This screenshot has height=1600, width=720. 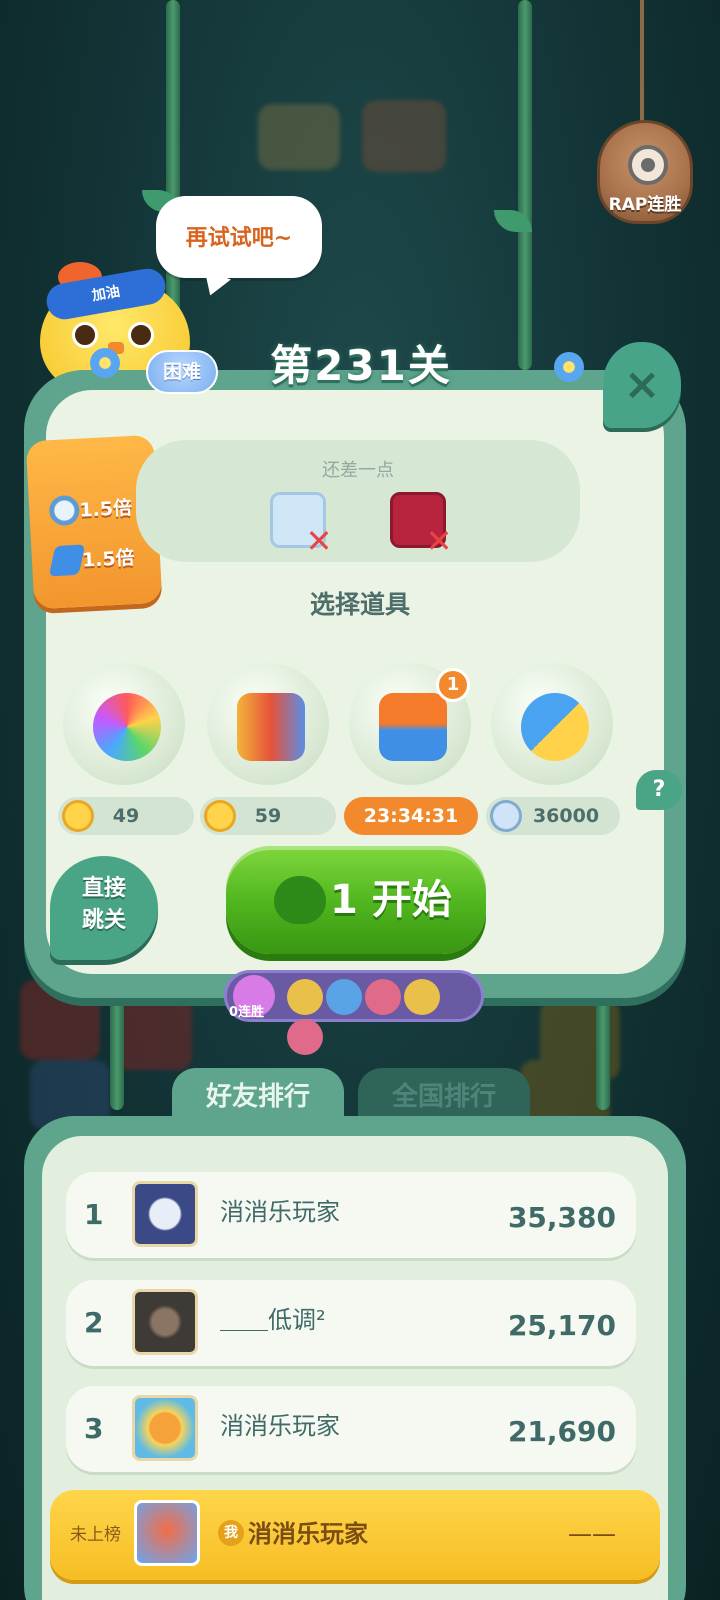 I want to click on rank-number: 1, so click(x=94, y=1214).